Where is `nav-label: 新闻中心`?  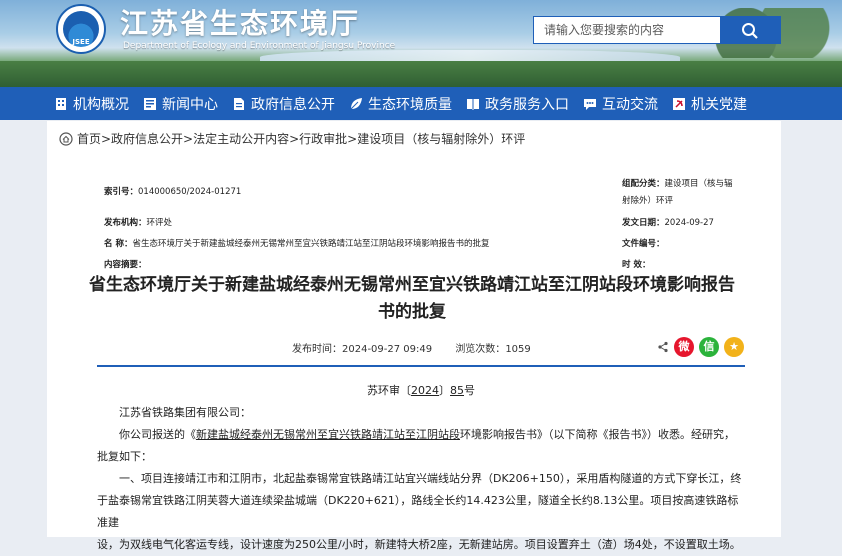 nav-label: 新闻中心 is located at coordinates (190, 104).